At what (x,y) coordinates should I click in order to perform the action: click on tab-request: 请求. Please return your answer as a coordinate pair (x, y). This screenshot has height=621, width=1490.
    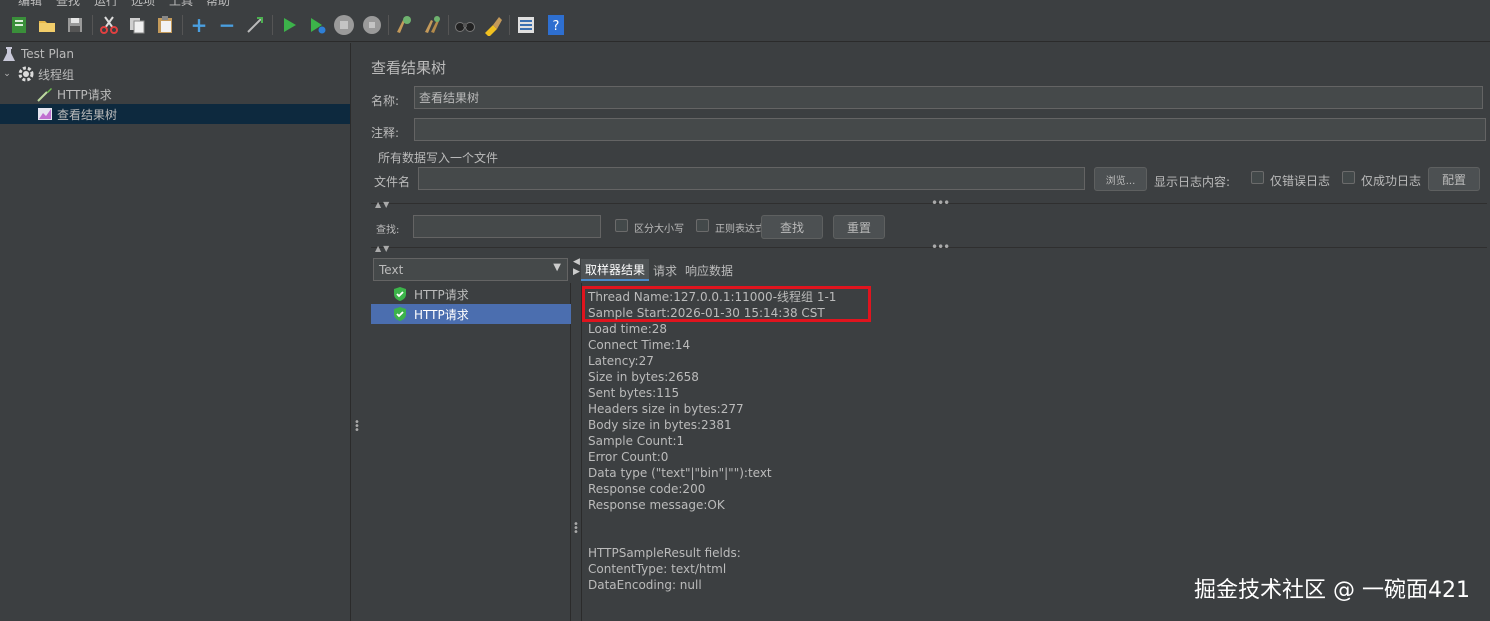
    Looking at the image, I should click on (665, 270).